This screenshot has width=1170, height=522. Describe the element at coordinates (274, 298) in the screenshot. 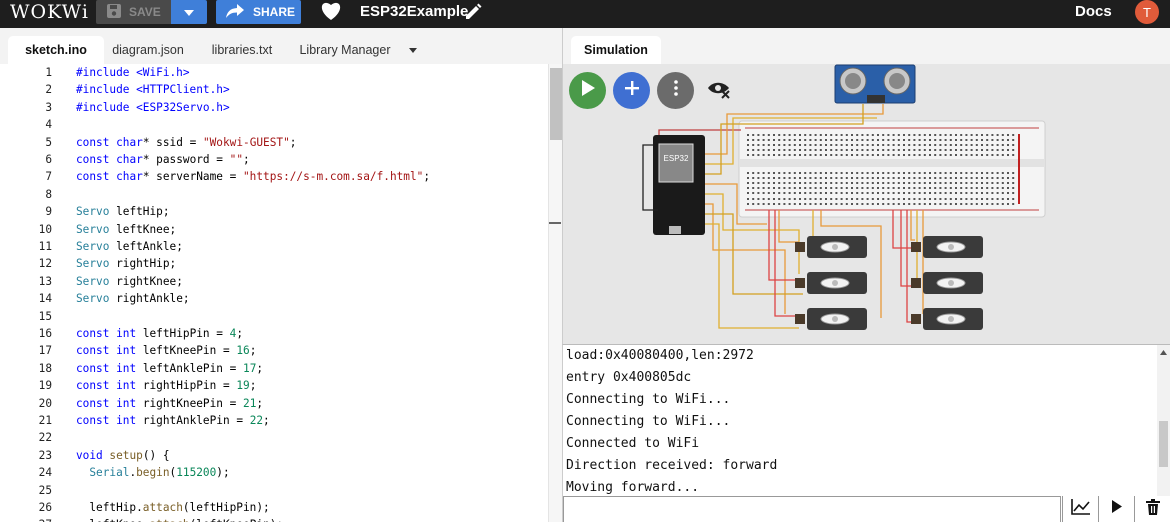

I see `code-line: 14 Servo rightAnkle;` at that location.